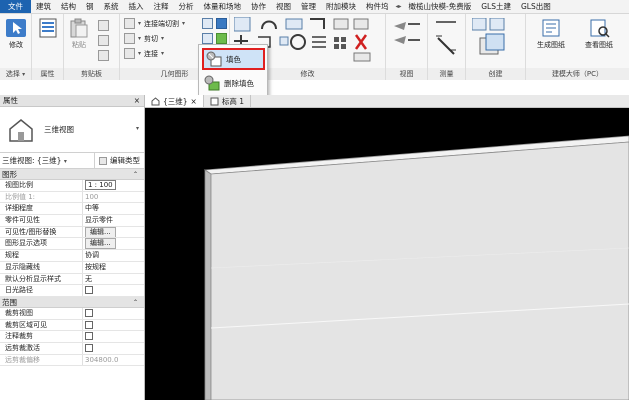  What do you see at coordinates (496, 38) in the screenshot?
I see `create-tools-icon` at bounding box center [496, 38].